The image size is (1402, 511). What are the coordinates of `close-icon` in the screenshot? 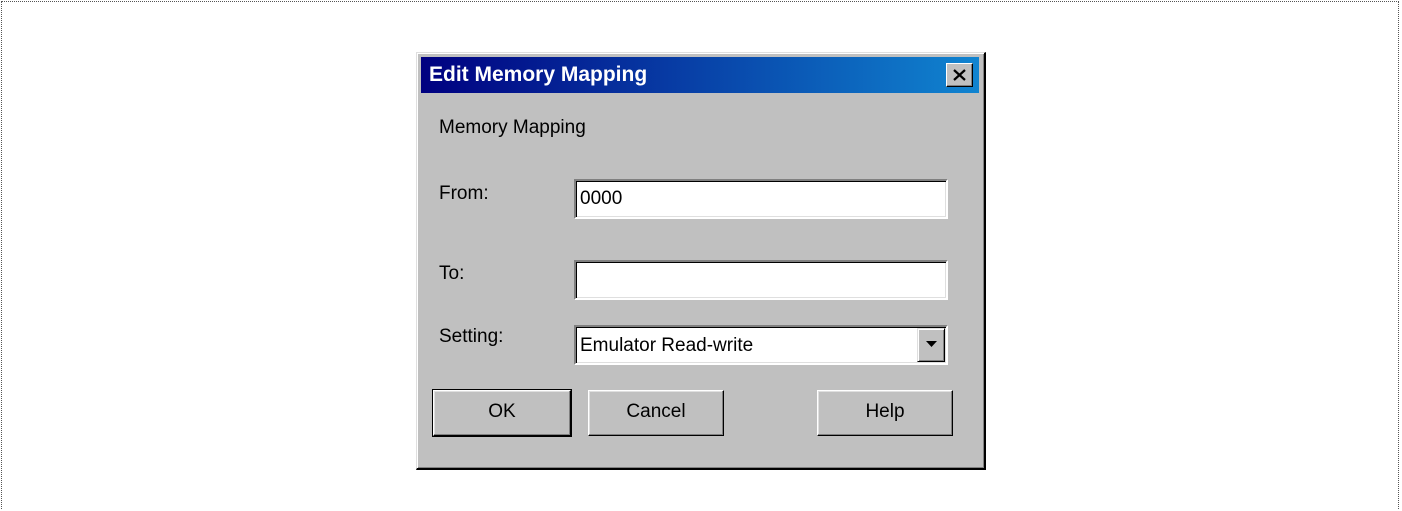 It's located at (959, 75).